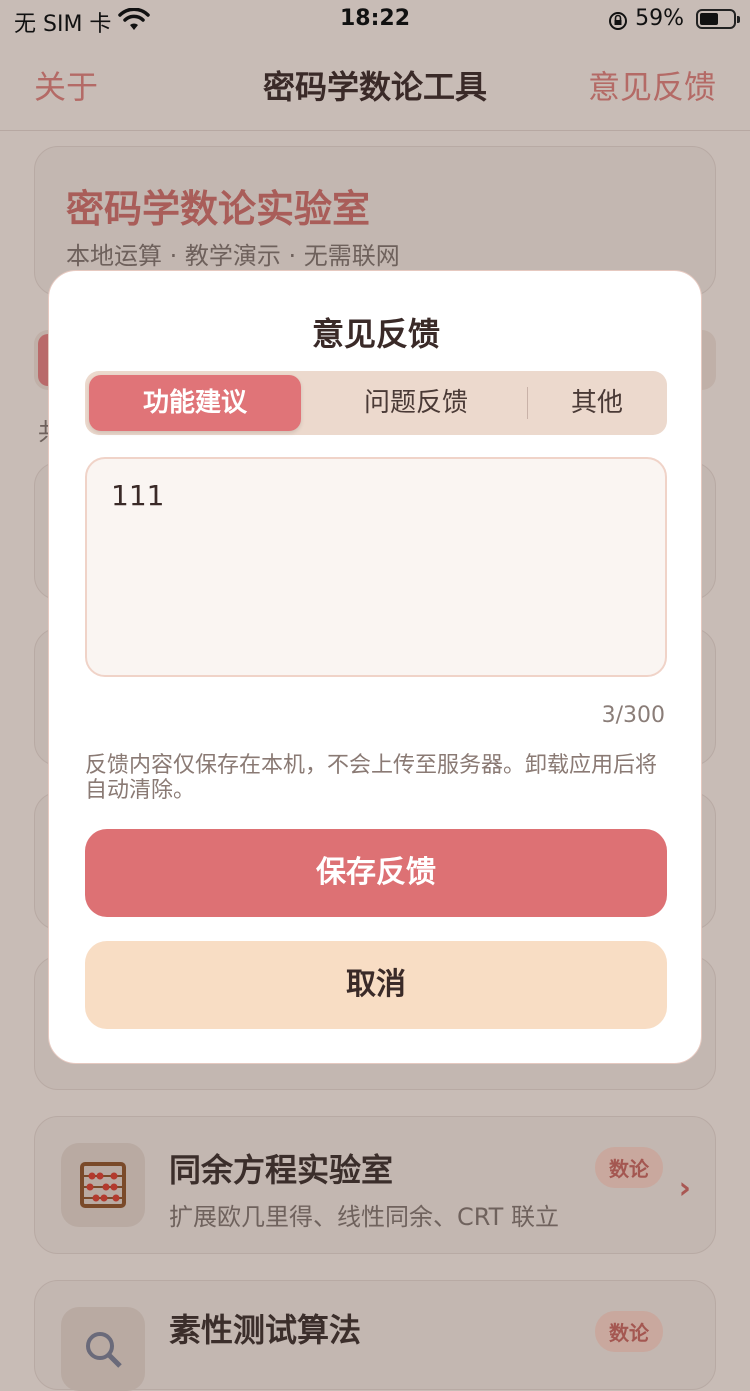 Image resolution: width=750 pixels, height=1391 pixels. I want to click on chevron-right-icon: ›, so click(684, 1188).